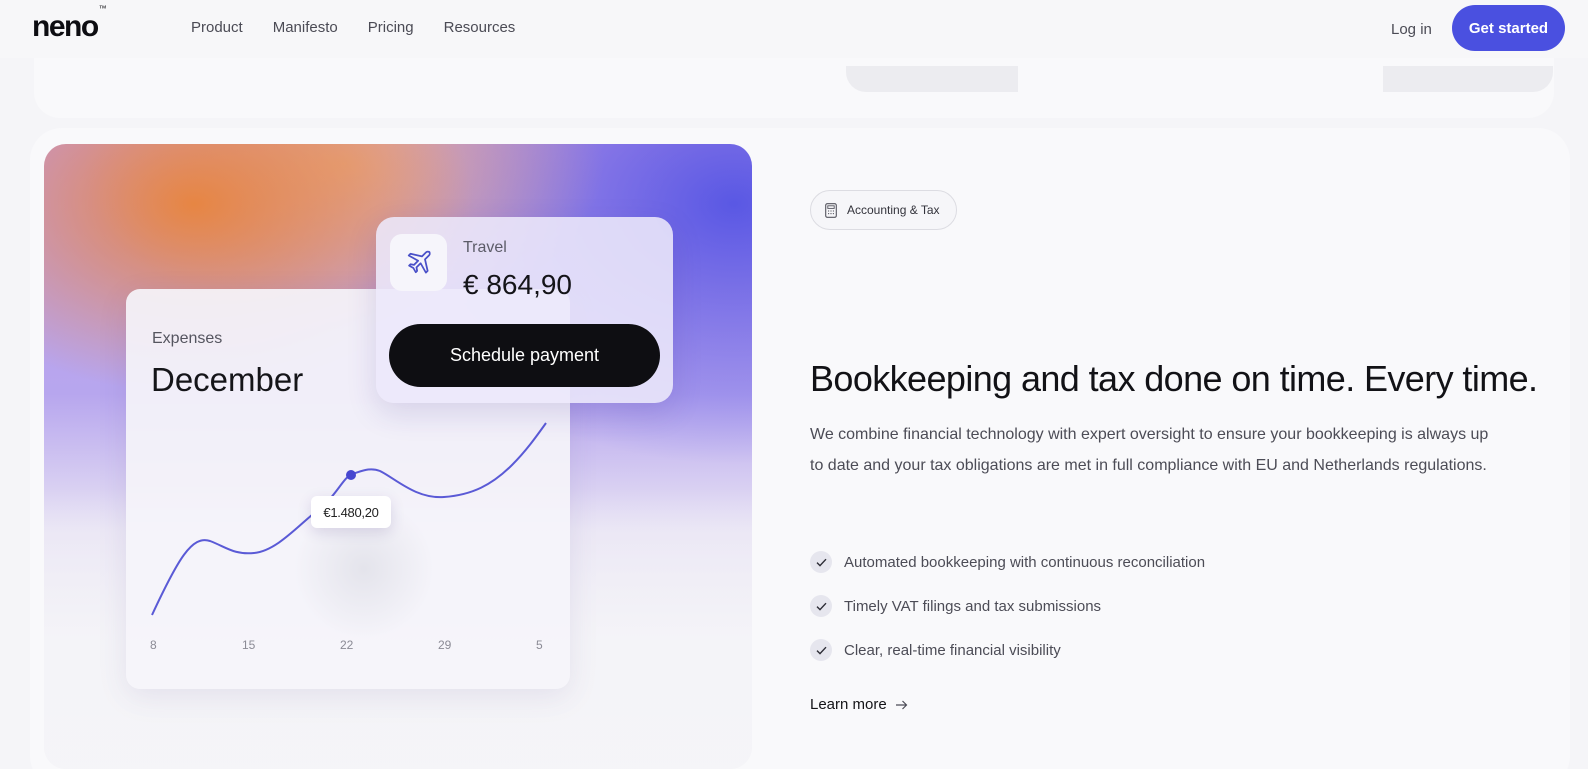 The image size is (1588, 769). I want to click on badge-label: Accounting & Tax, so click(893, 210).